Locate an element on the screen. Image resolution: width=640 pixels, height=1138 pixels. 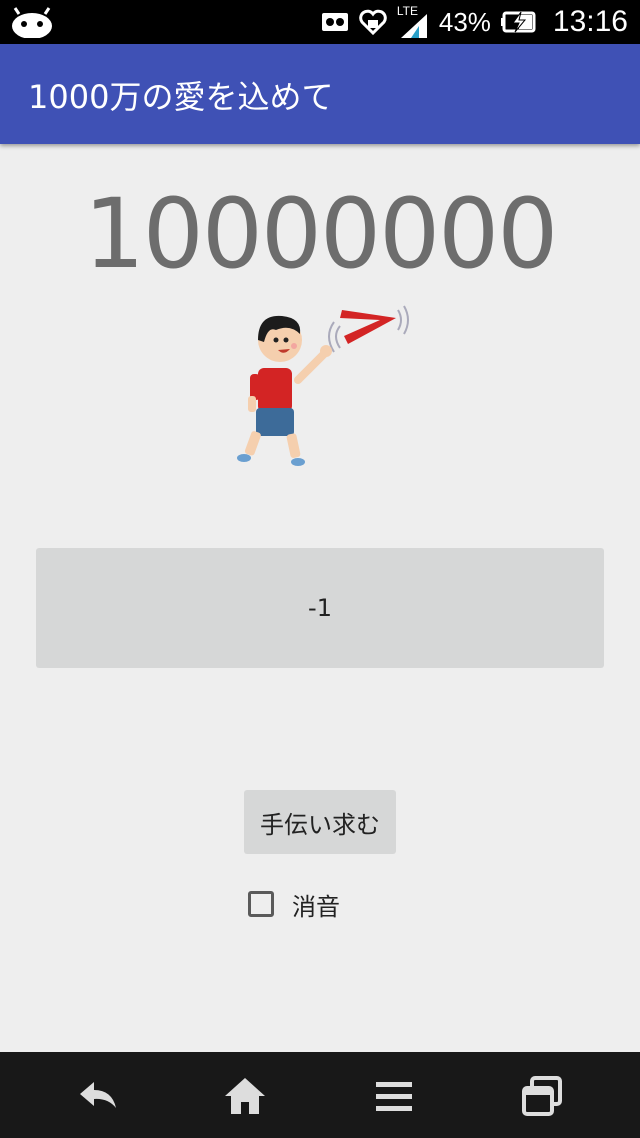
app-title: 1000万の愛を込めて is located at coordinates (181, 97).